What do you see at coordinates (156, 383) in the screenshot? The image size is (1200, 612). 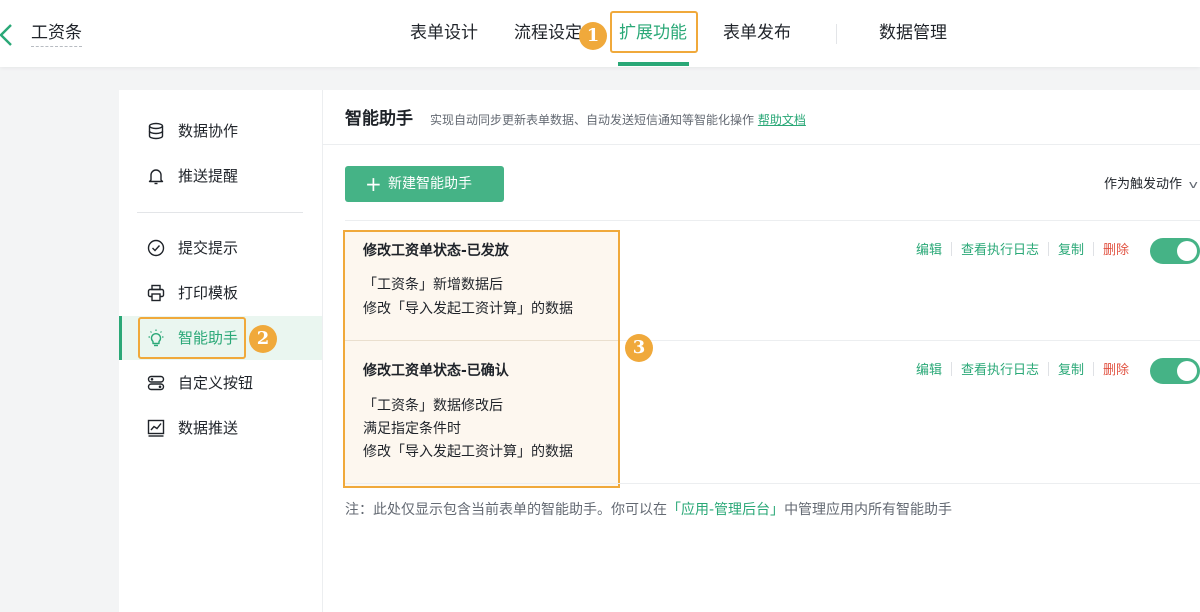 I see `toggle-buttons-icon` at bounding box center [156, 383].